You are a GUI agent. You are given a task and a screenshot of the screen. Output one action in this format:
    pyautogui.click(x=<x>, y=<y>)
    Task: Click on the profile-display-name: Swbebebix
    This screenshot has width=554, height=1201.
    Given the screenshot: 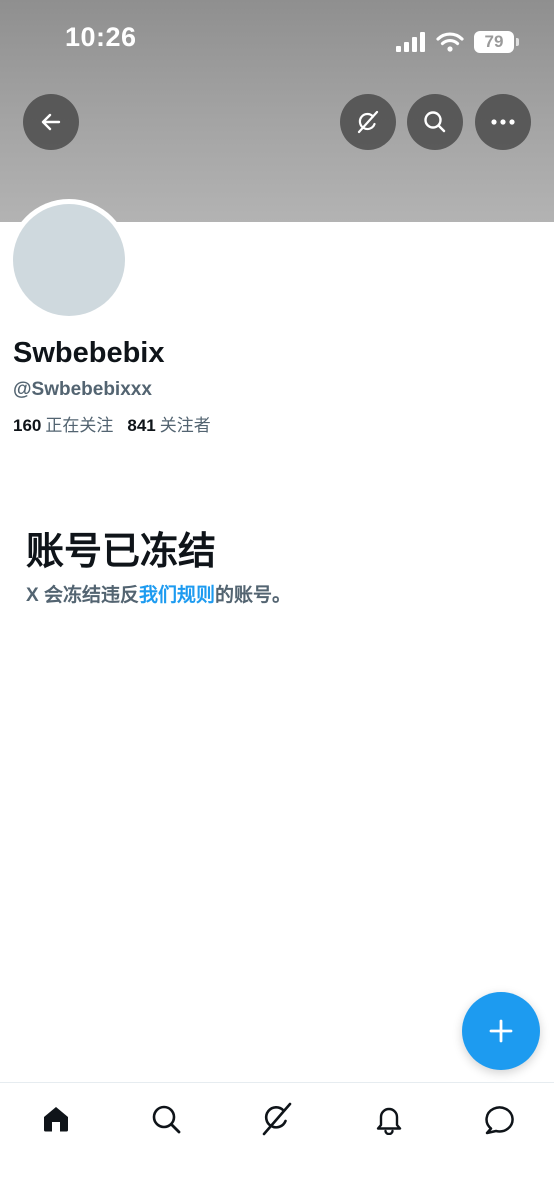 What is the action you would take?
    pyautogui.click(x=89, y=353)
    